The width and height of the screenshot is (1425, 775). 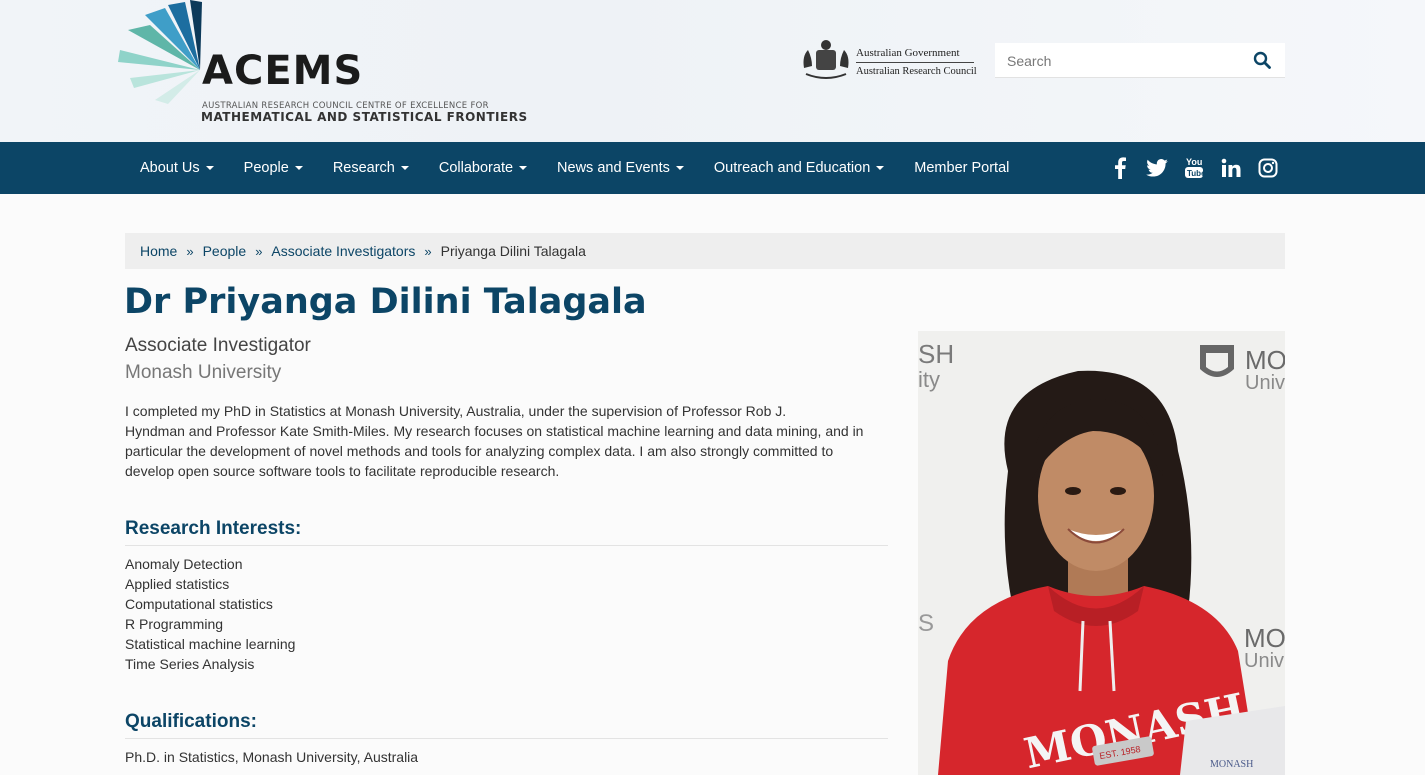 I want to click on list-item: Time Series Analysis, so click(x=190, y=664).